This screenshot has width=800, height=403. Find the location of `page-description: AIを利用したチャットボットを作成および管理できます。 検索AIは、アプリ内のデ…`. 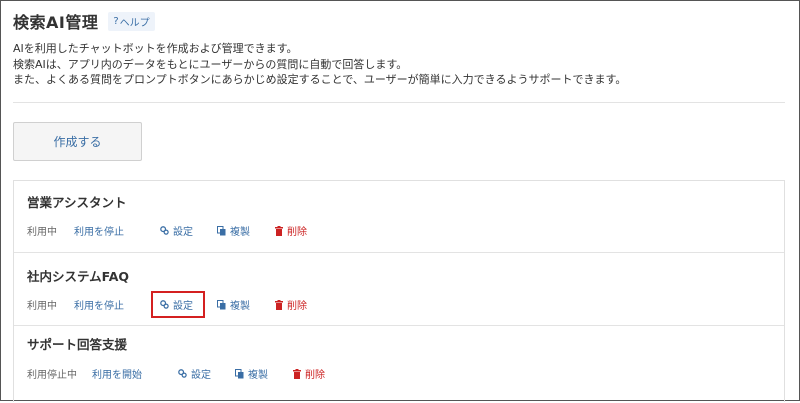

page-description: AIを利用したチャットボットを作成および管理できます。 検索AIは、アプリ内のデ… is located at coordinates (319, 64).